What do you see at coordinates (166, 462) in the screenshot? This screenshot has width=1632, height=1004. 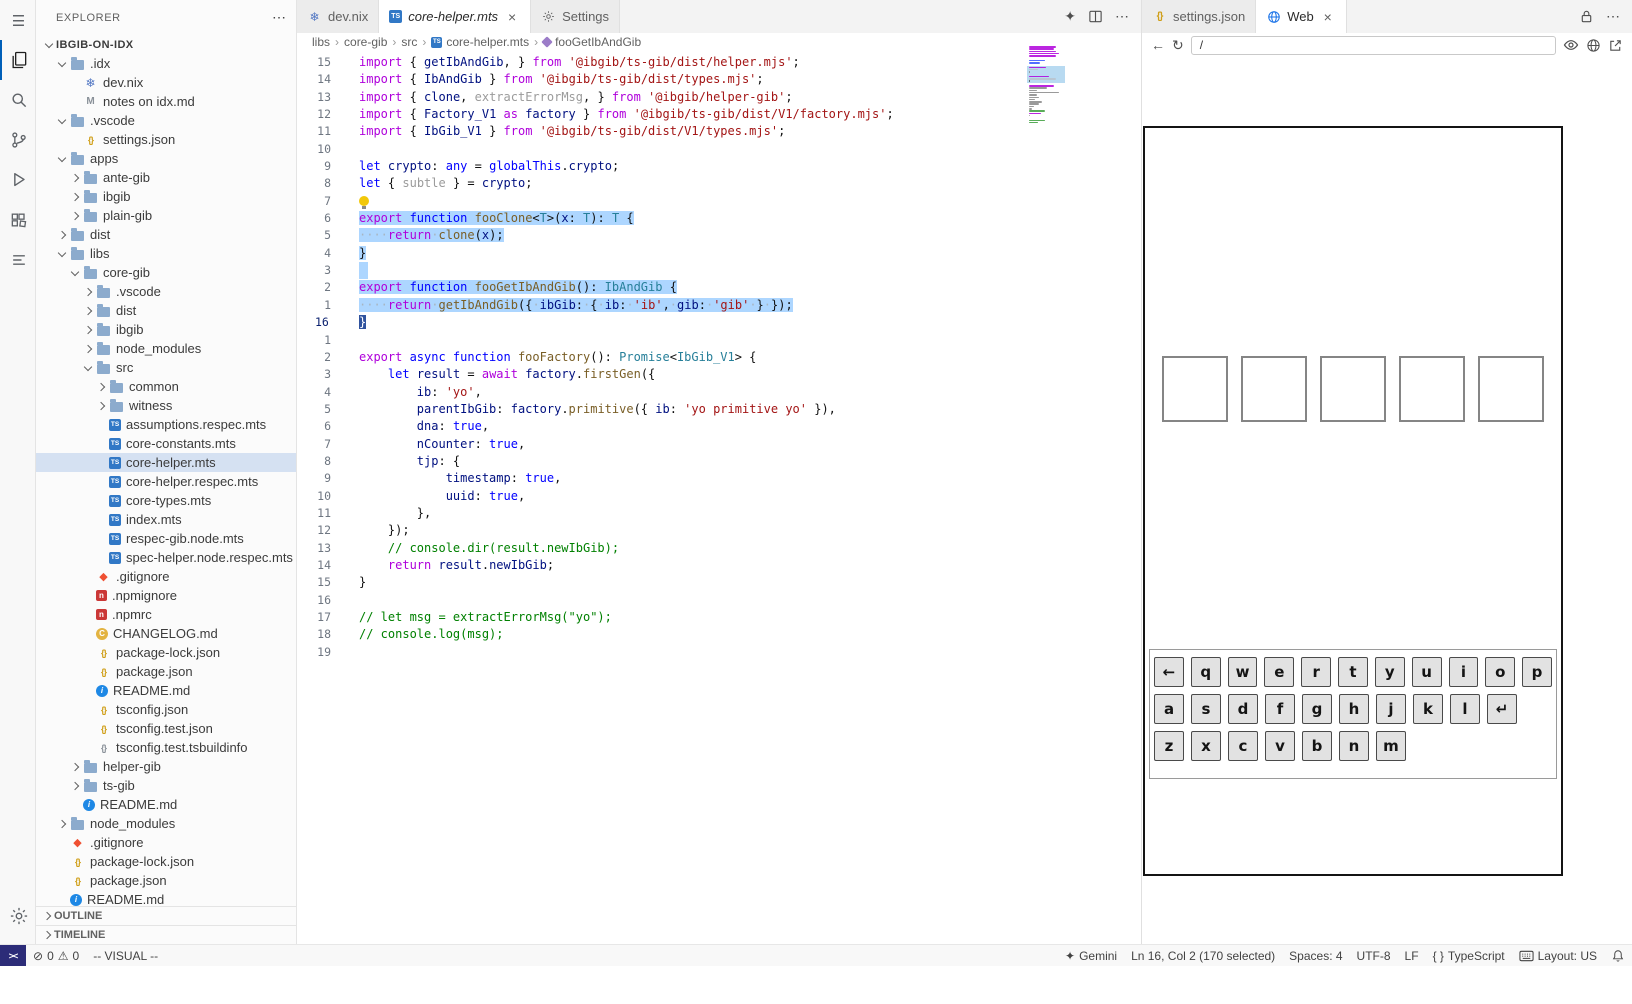 I see `tree-item-core-helper.mts: TS core-helper.mts` at bounding box center [166, 462].